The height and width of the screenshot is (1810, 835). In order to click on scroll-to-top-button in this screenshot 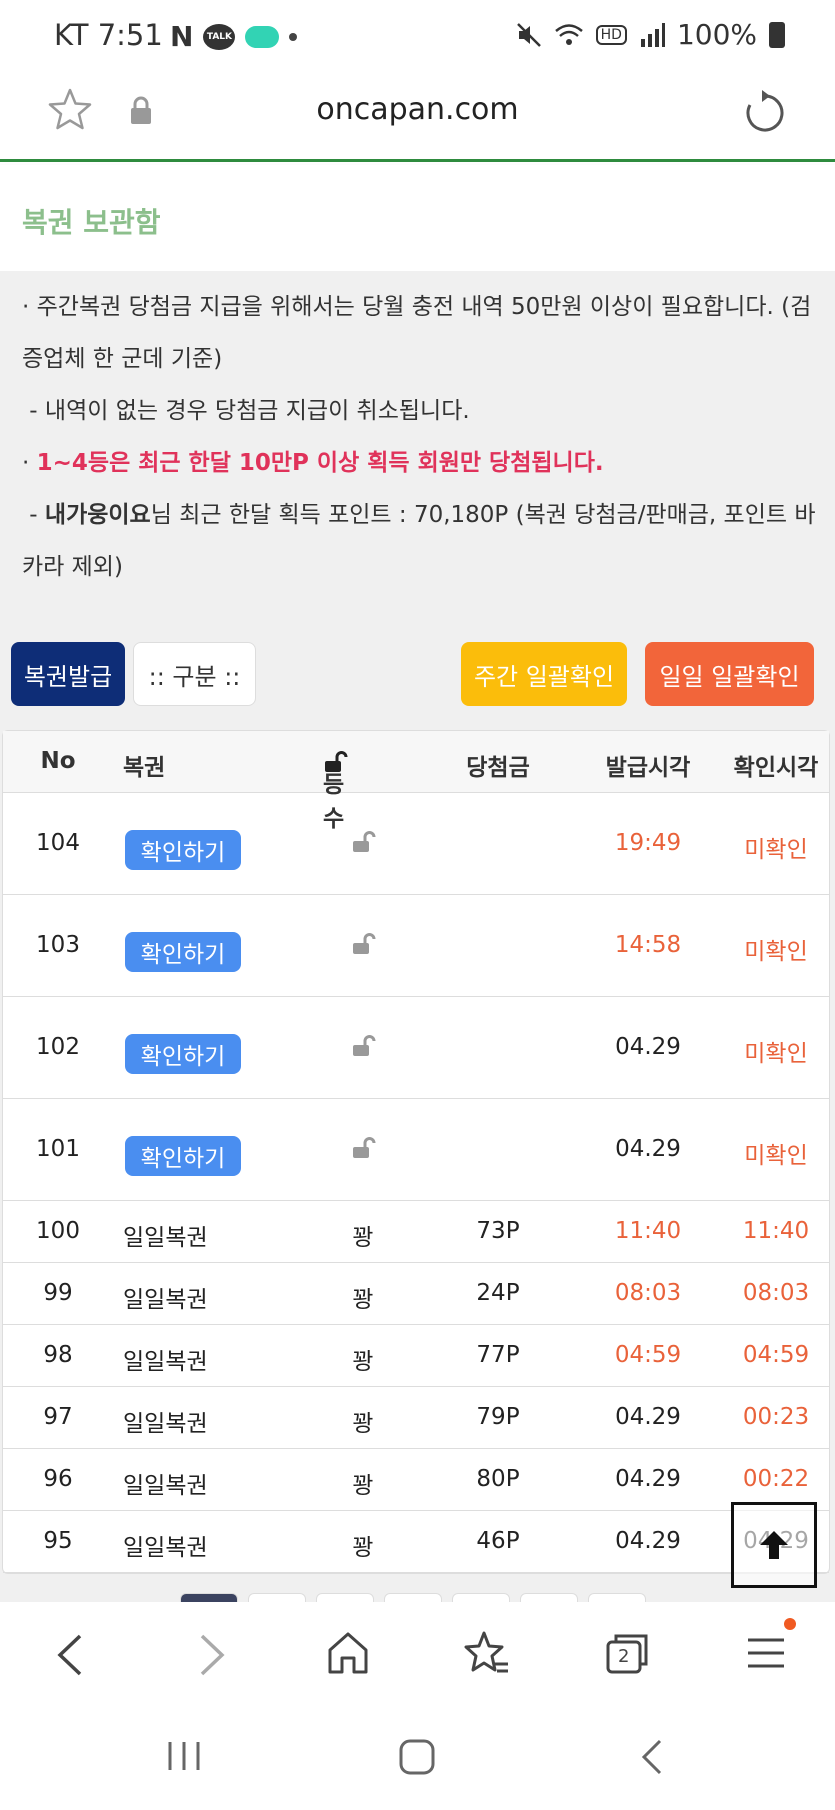, I will do `click(774, 1545)`.